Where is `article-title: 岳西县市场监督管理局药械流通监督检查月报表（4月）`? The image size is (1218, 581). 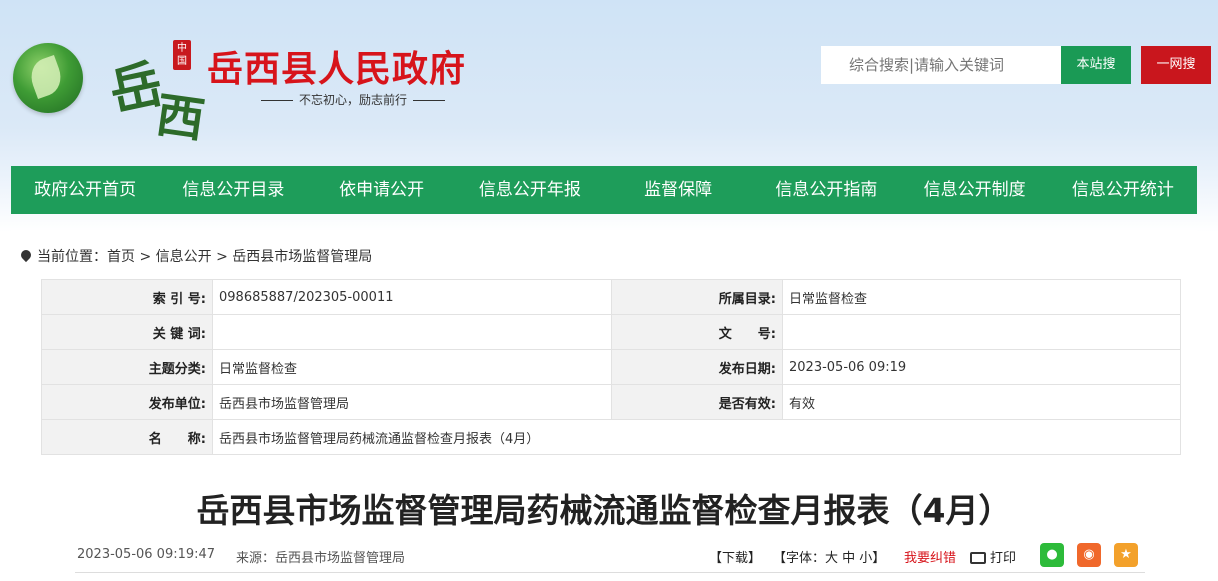 article-title: 岳西县市场监督管理局药械流通监督检查月报表（4月） is located at coordinates (604, 510).